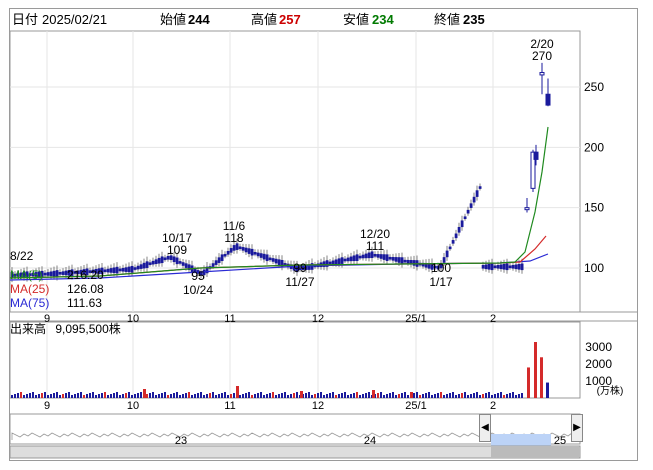 The image size is (653, 470). I want to click on navigator-left-handle: ◀, so click(485, 428).